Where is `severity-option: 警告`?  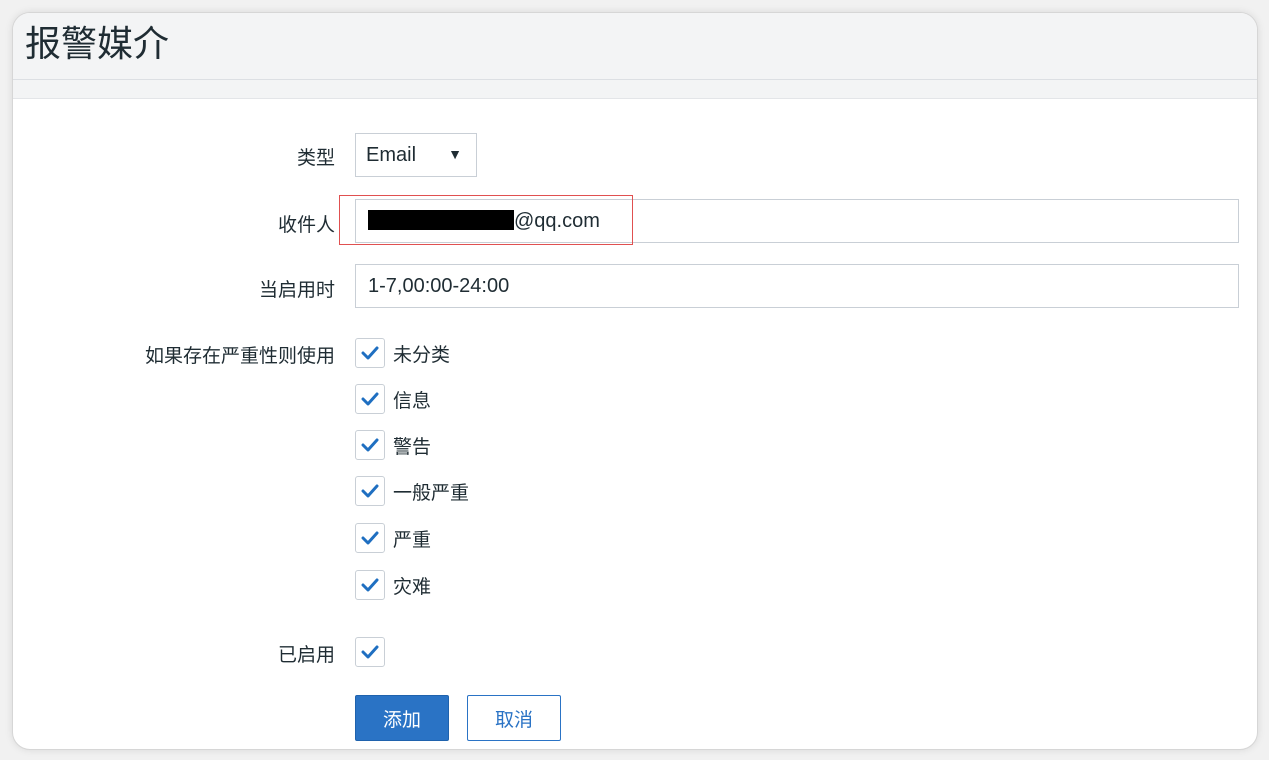
severity-option: 警告 is located at coordinates (393, 445).